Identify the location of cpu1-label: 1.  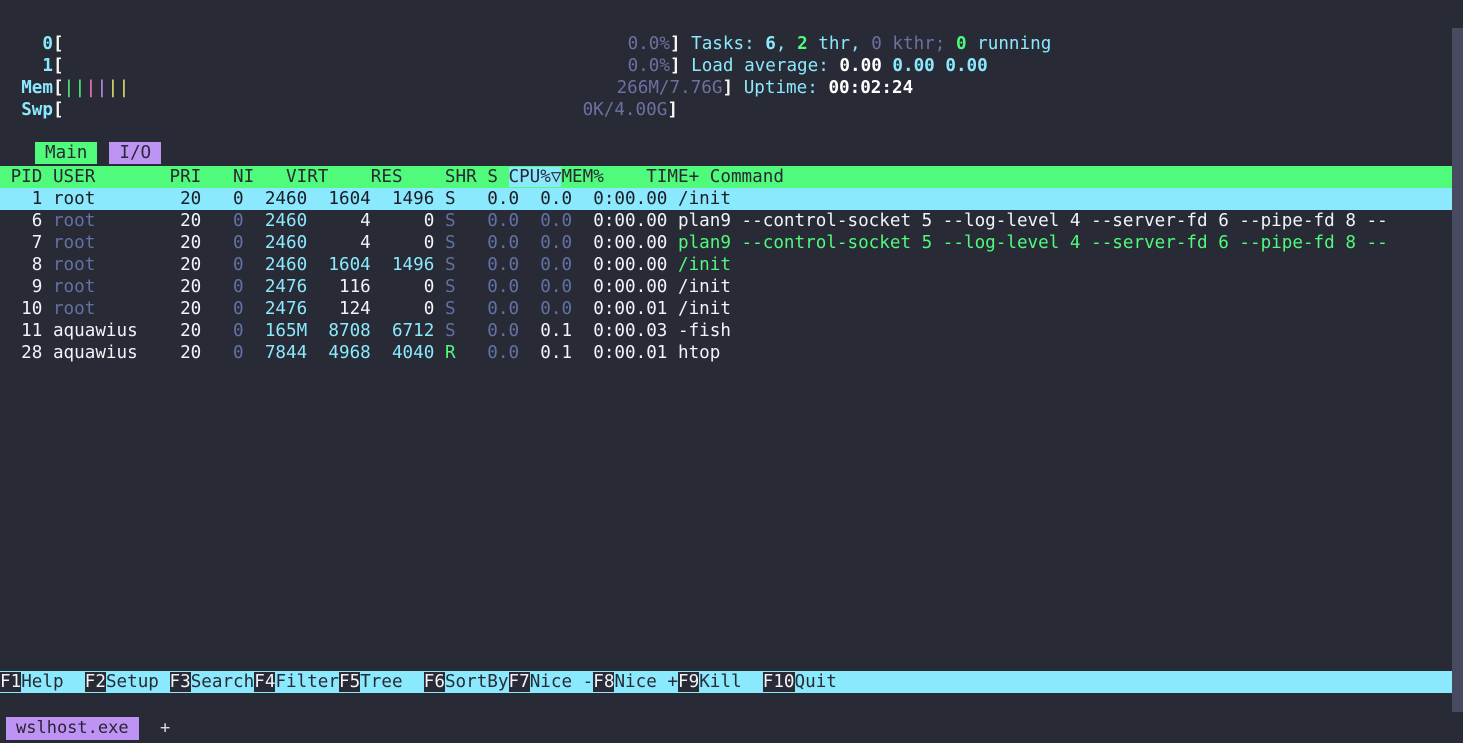
(47, 66).